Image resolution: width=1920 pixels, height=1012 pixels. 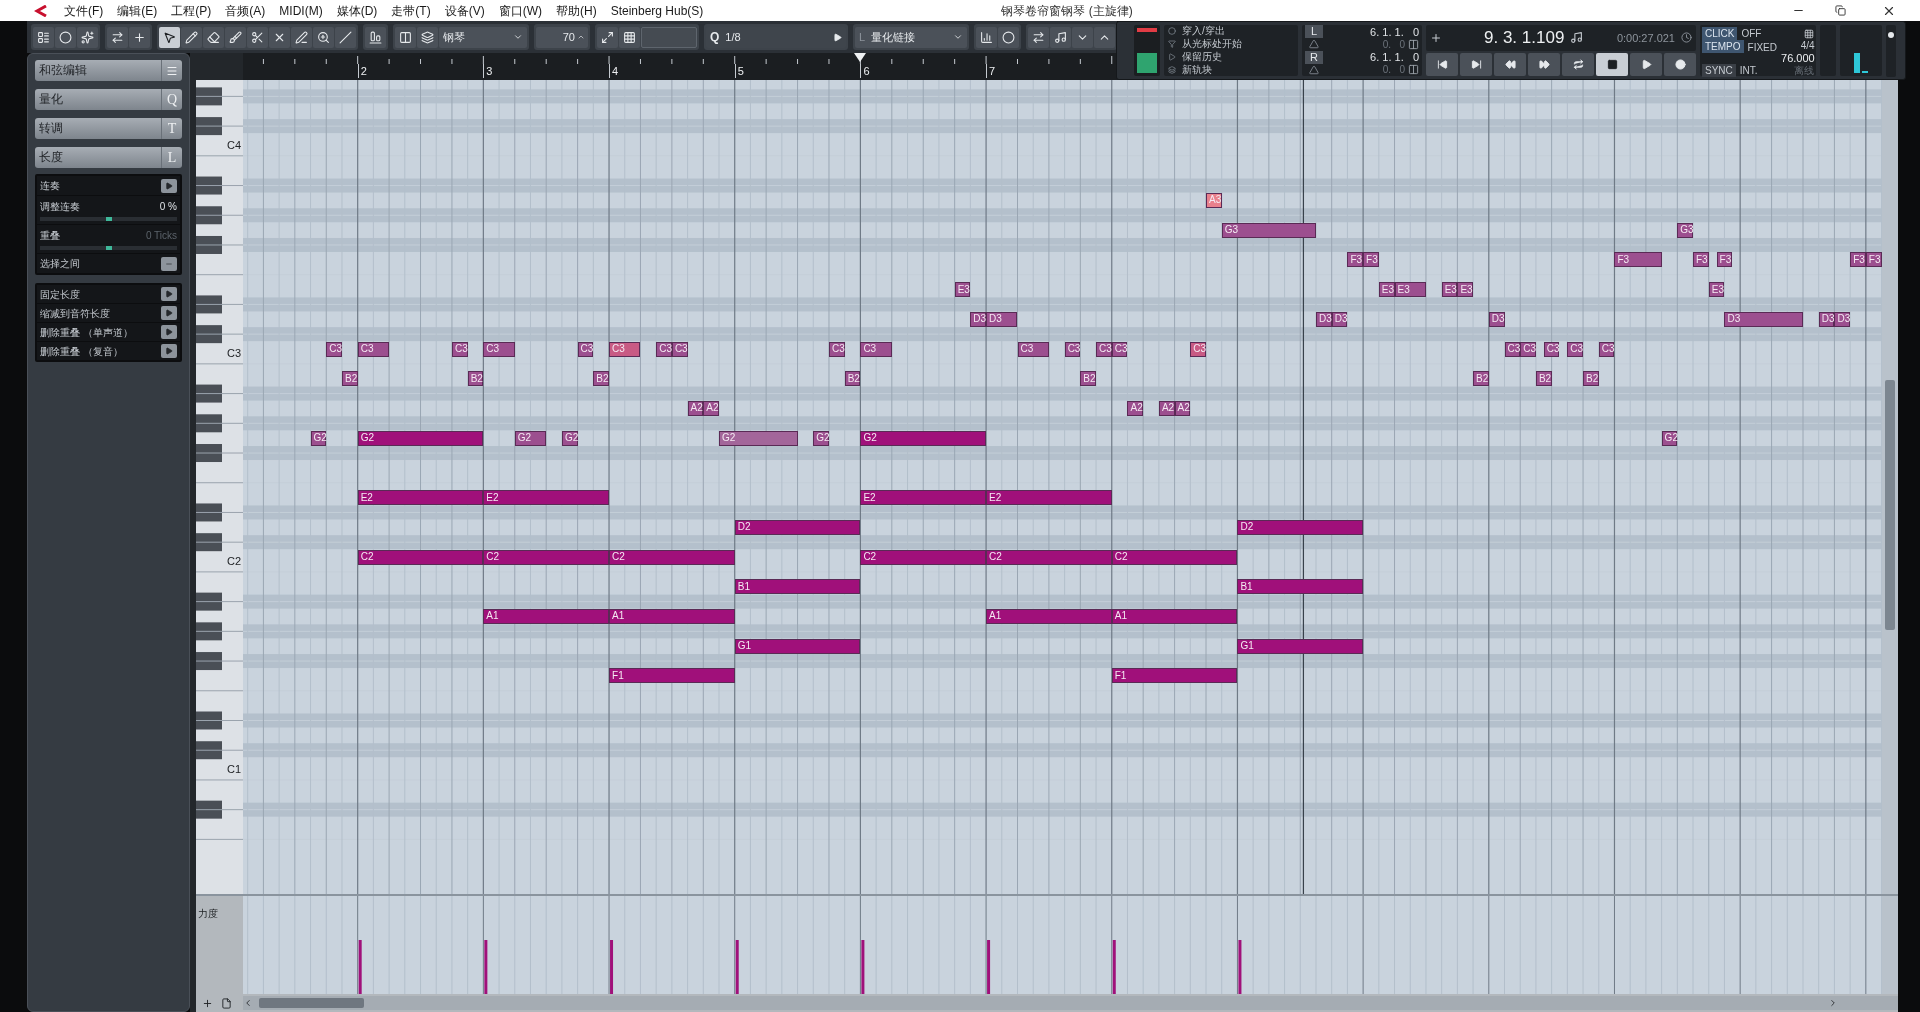 What do you see at coordinates (1203, 31) in the screenshot?
I see `transport-option: 穿入/穿出` at bounding box center [1203, 31].